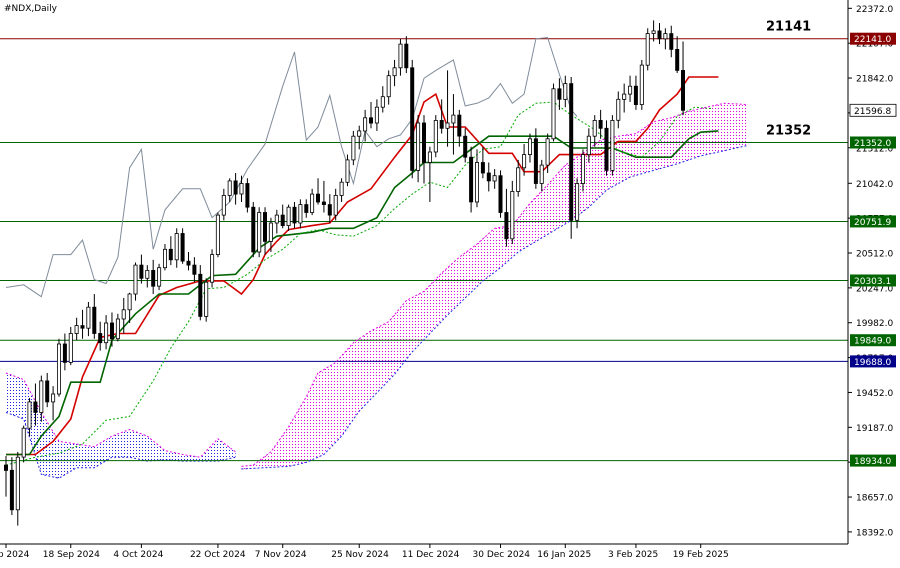 The height and width of the screenshot is (568, 900). I want to click on y-tick-label: 19982.0, so click(874, 324).